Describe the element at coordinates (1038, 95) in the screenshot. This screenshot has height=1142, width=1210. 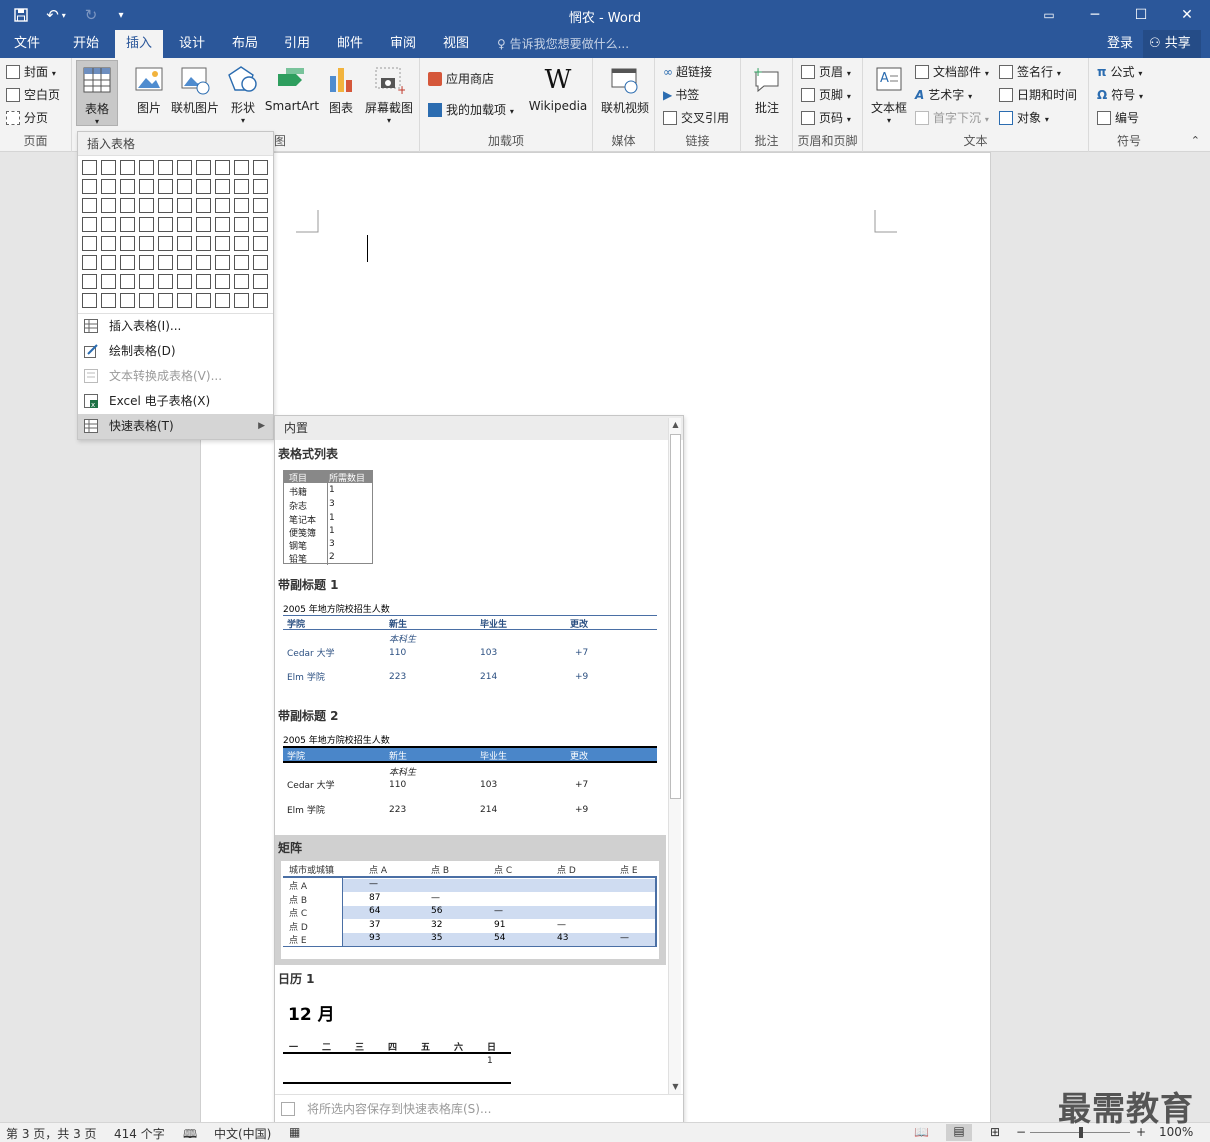
I see `datetime-button: 日期和时间` at that location.